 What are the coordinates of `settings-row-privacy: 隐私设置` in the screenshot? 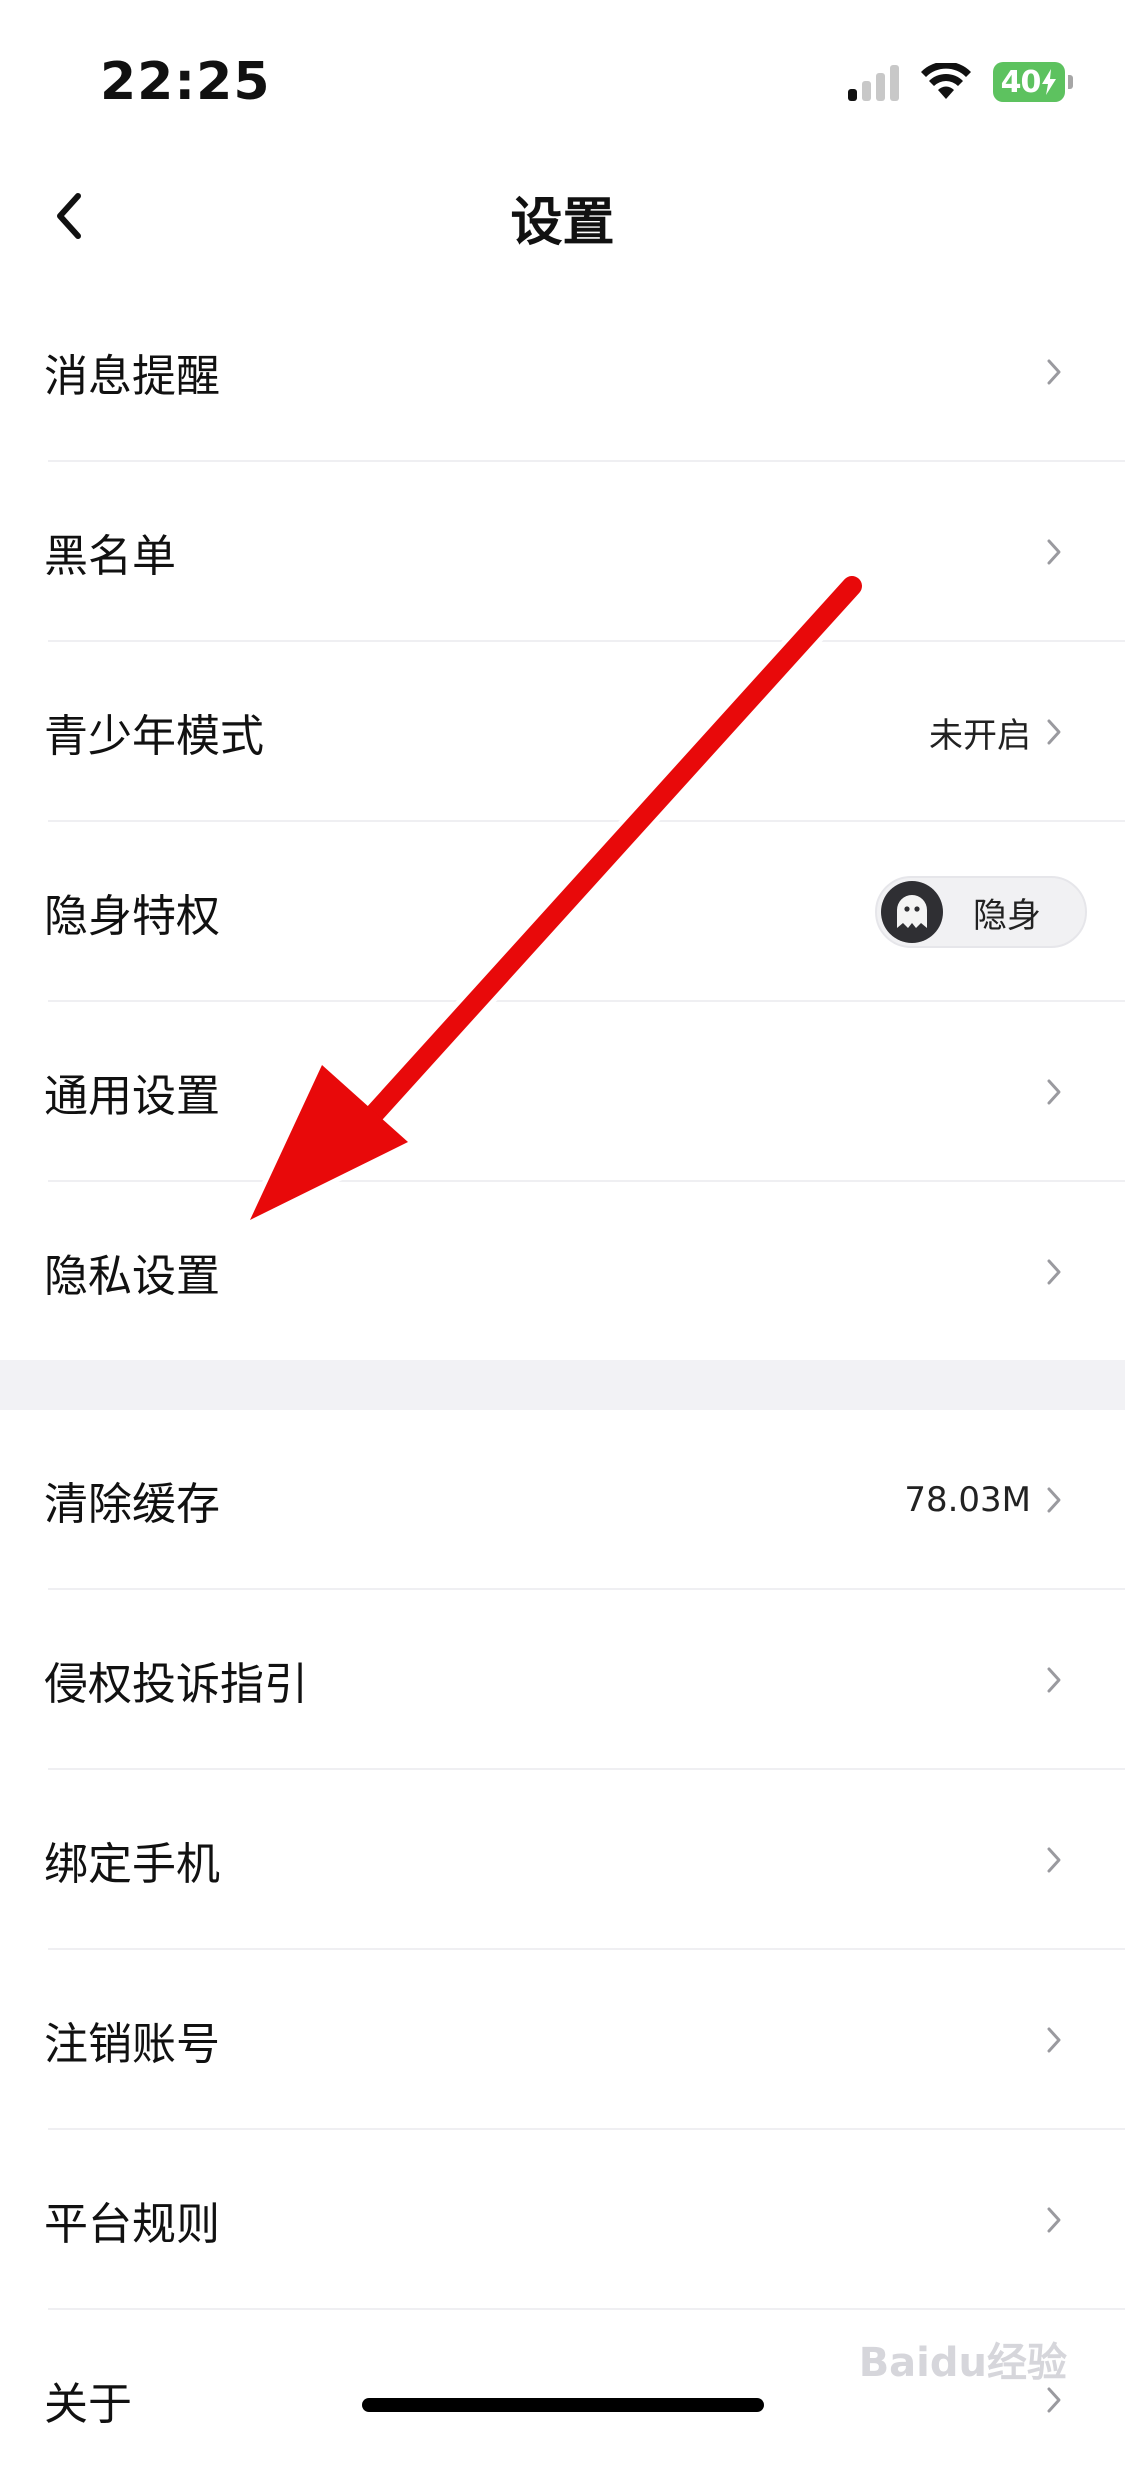 It's located at (562, 1272).